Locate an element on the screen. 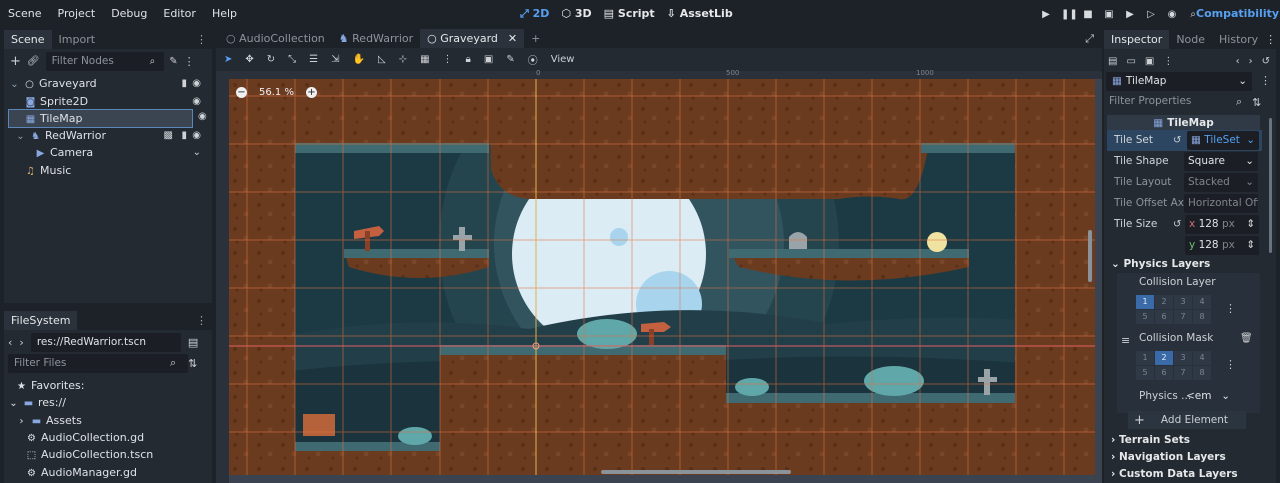  fs-file: ⚙ AudioCollection.gd is located at coordinates (85, 437).